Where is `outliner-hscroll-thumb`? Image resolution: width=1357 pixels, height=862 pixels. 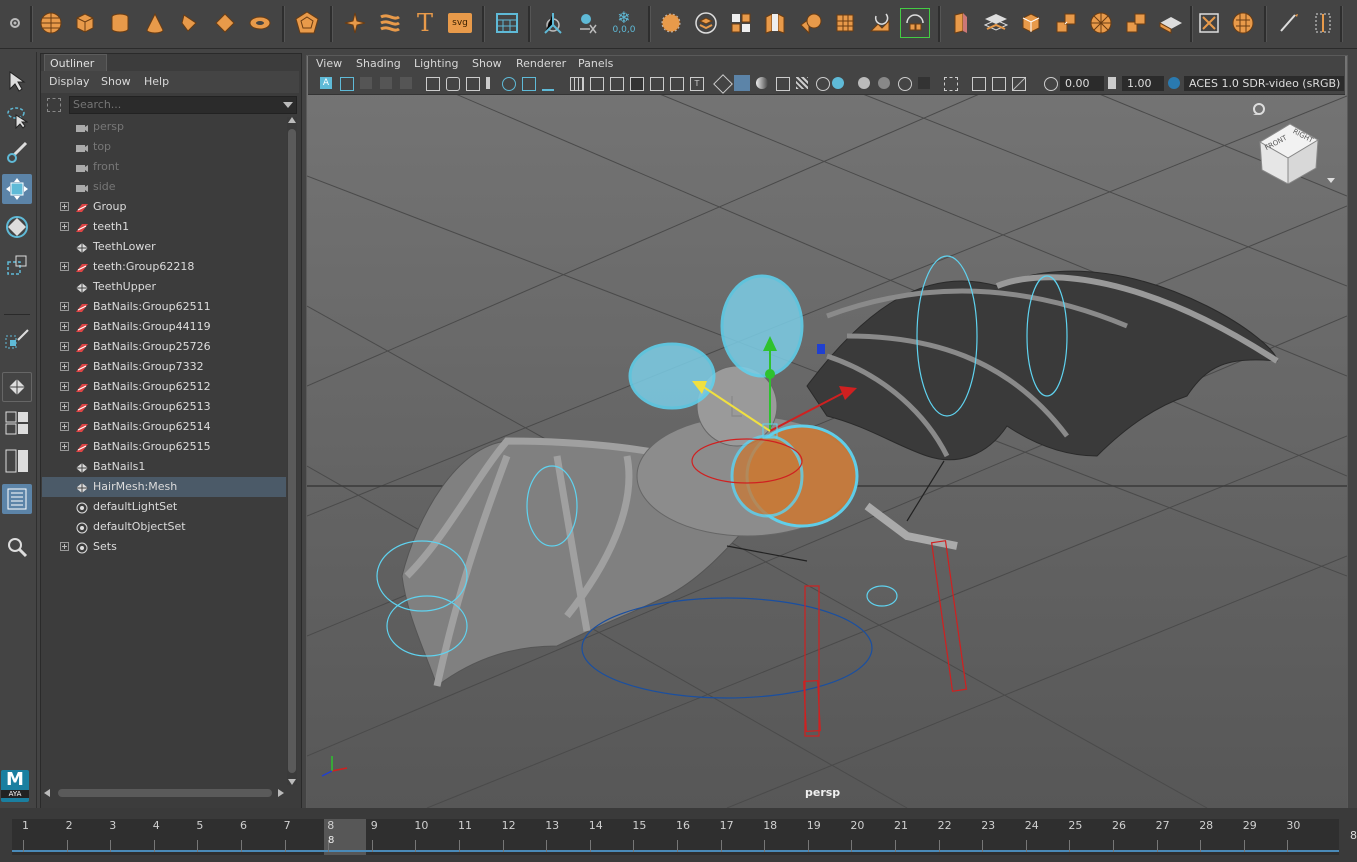
outliner-hscroll-thumb is located at coordinates (165, 793).